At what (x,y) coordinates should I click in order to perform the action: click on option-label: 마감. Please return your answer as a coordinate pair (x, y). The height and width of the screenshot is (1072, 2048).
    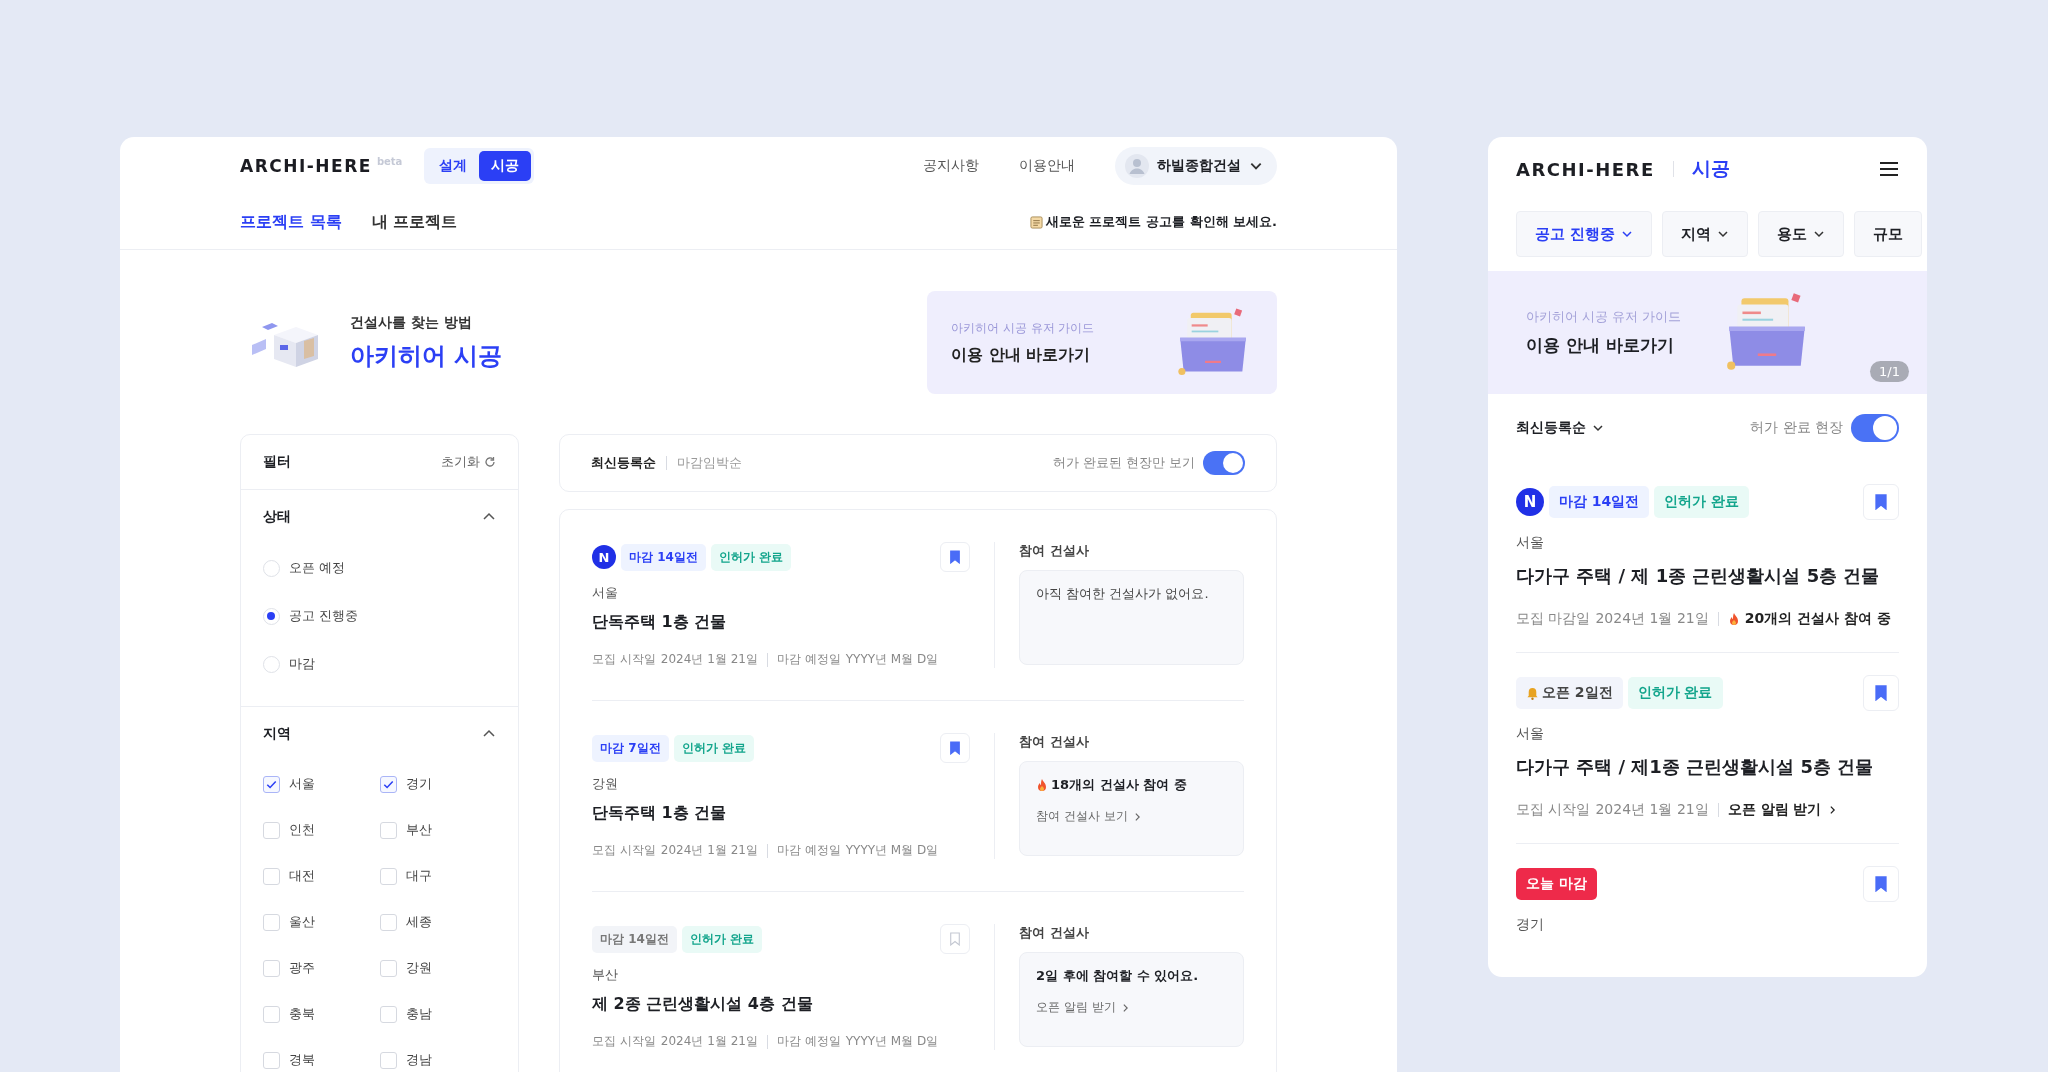
    Looking at the image, I should click on (302, 664).